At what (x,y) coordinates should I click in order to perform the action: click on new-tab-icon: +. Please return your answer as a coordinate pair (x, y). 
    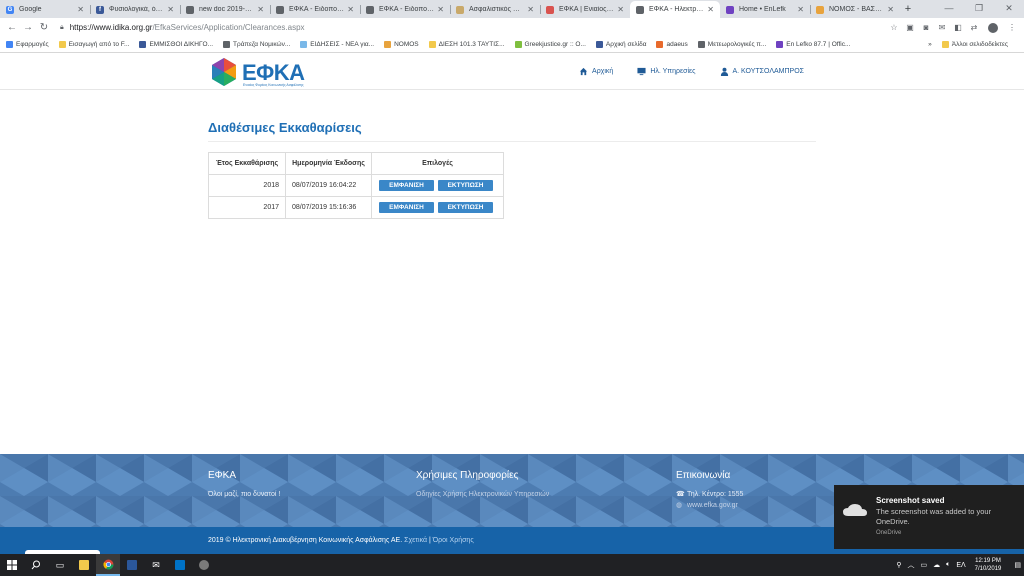
    Looking at the image, I should click on (908, 9).